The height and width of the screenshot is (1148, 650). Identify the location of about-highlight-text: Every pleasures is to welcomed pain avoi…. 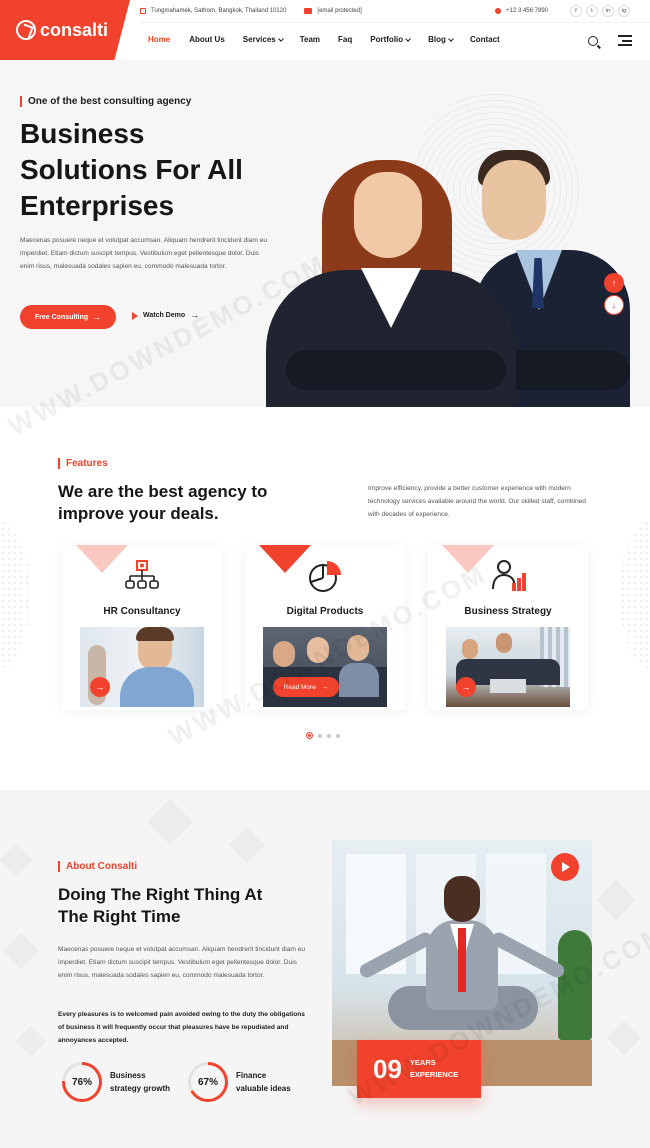
(181, 1027).